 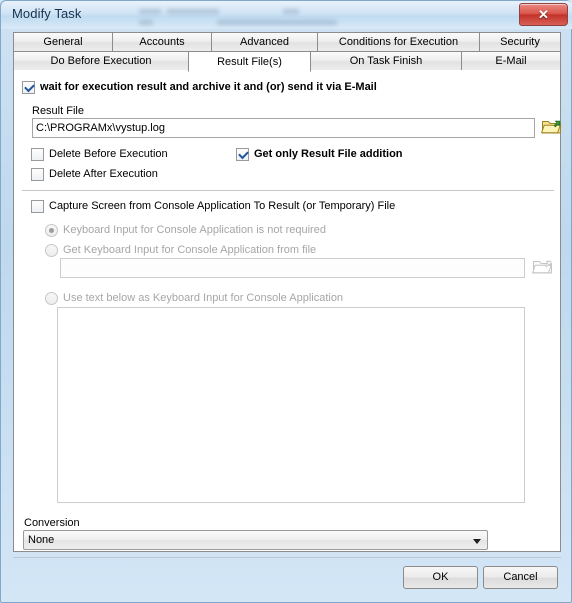 What do you see at coordinates (37, 206) in the screenshot?
I see `checkbox-capture-screen` at bounding box center [37, 206].